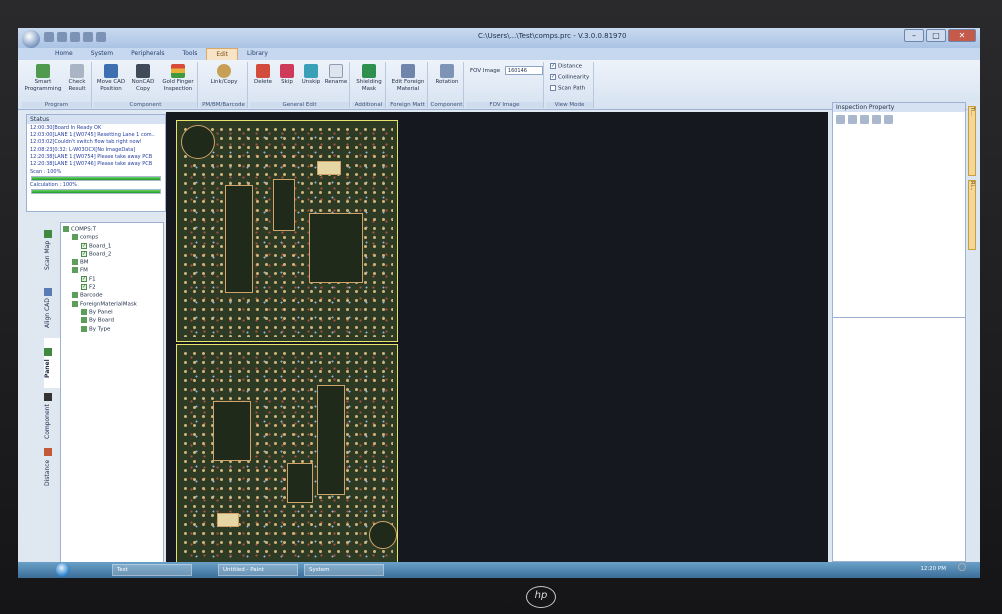  Describe the element at coordinates (190, 54) in the screenshot. I see `tab-tools: Tools` at that location.